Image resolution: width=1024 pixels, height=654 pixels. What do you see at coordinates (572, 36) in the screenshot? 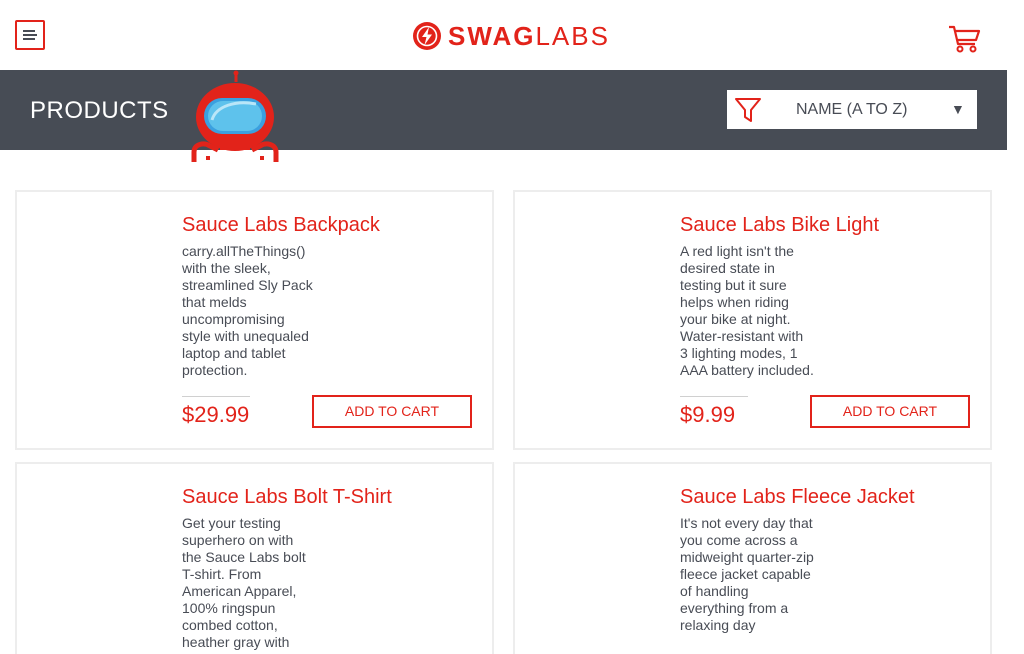
I see `logo-text-light: LABS` at bounding box center [572, 36].